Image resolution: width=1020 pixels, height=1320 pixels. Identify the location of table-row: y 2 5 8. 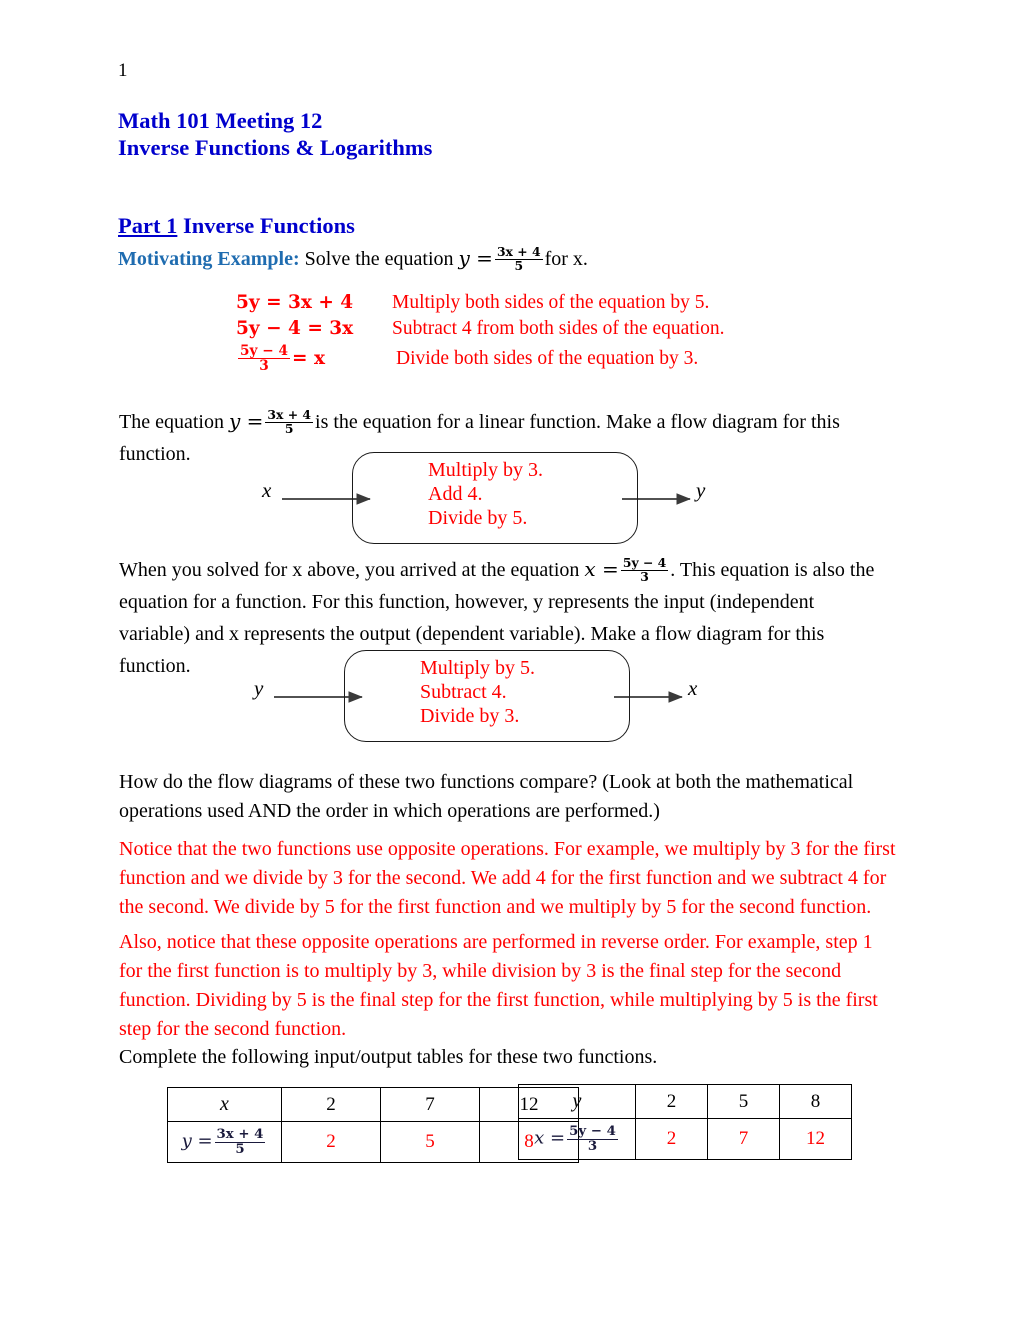
(685, 1101).